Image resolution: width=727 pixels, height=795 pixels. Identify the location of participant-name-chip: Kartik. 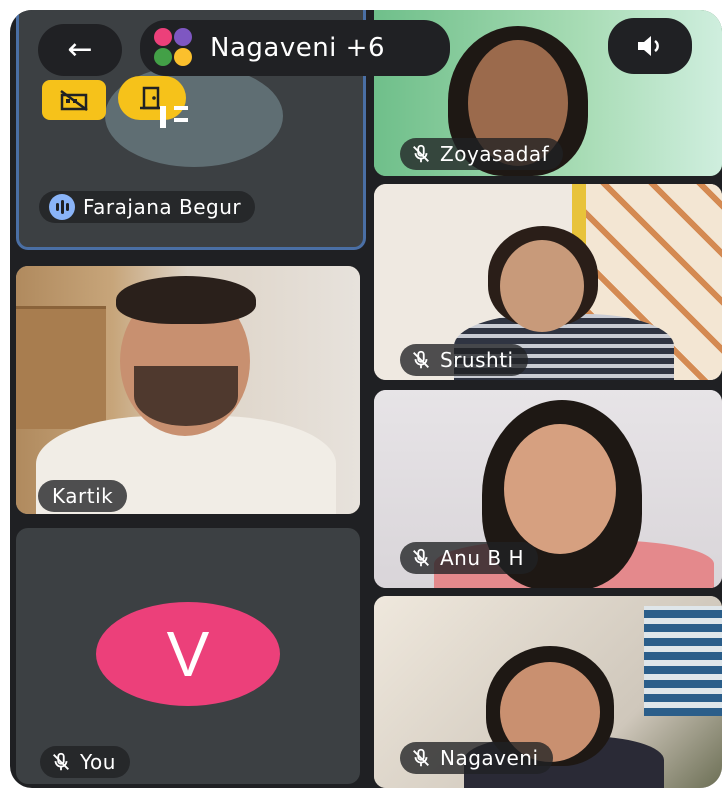
(83, 496).